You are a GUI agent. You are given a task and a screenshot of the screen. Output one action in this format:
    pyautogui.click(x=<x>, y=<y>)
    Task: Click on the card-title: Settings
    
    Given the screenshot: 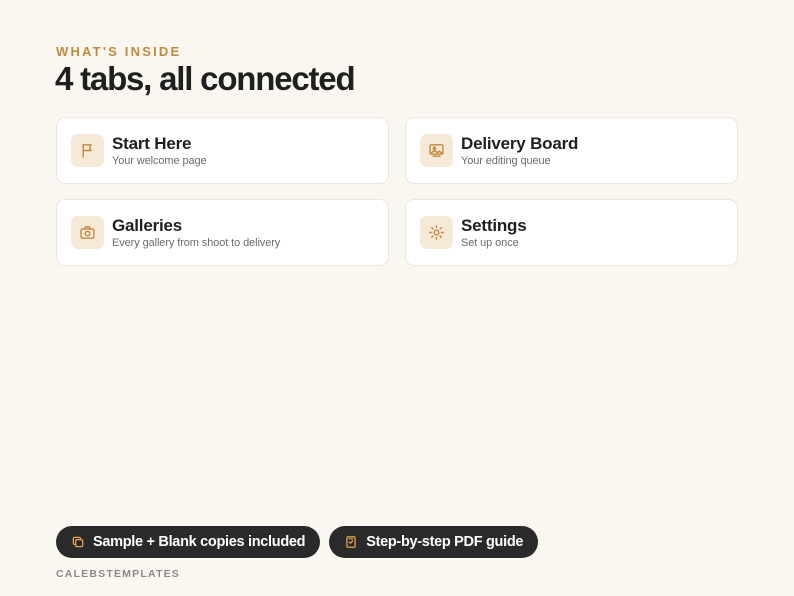 What is the action you would take?
    pyautogui.click(x=494, y=225)
    